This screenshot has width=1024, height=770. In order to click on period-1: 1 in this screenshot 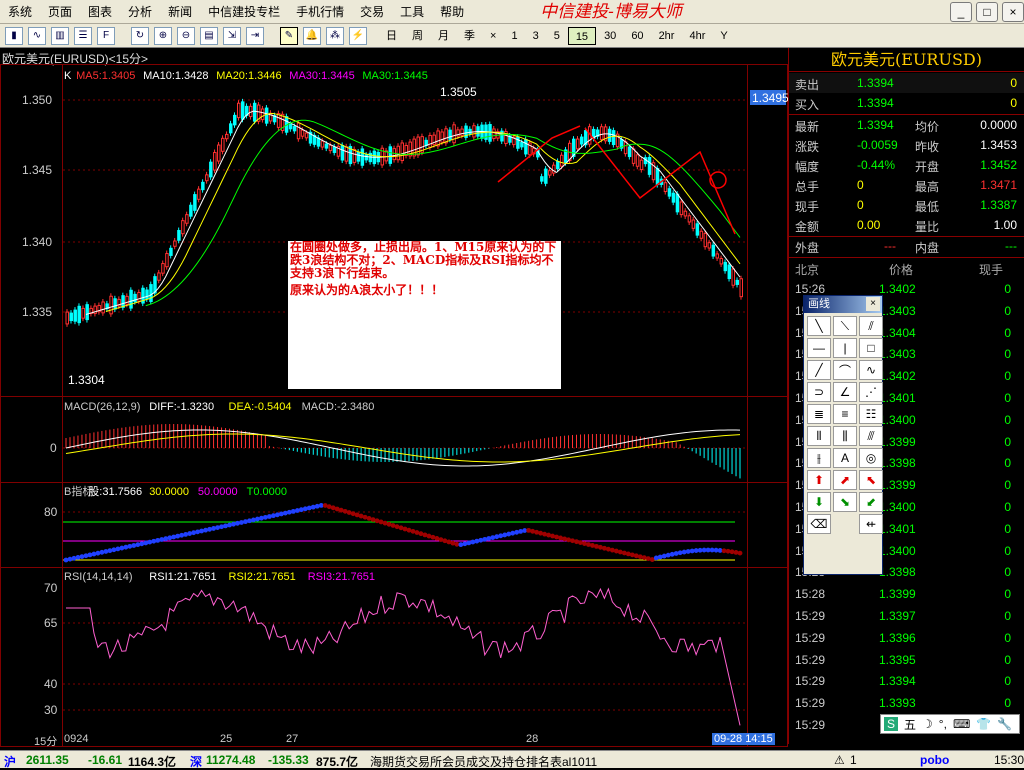, I will do `click(514, 36)`.